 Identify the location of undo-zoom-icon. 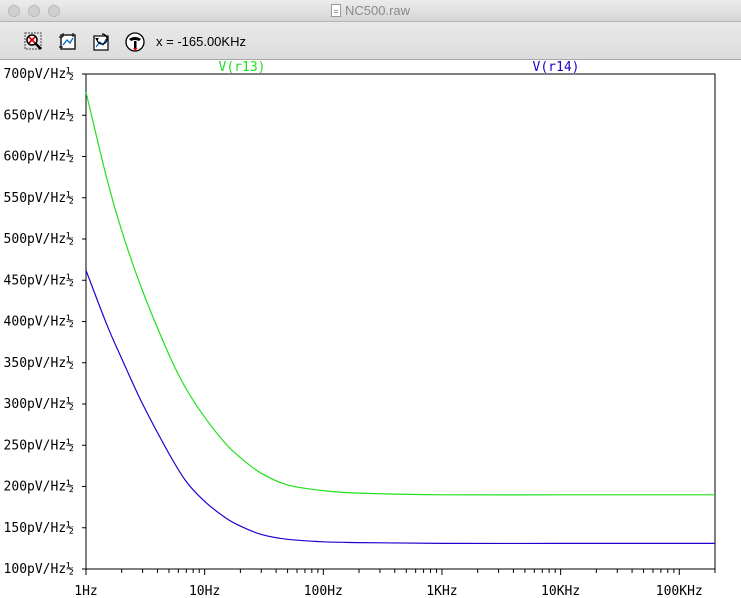
(101, 42).